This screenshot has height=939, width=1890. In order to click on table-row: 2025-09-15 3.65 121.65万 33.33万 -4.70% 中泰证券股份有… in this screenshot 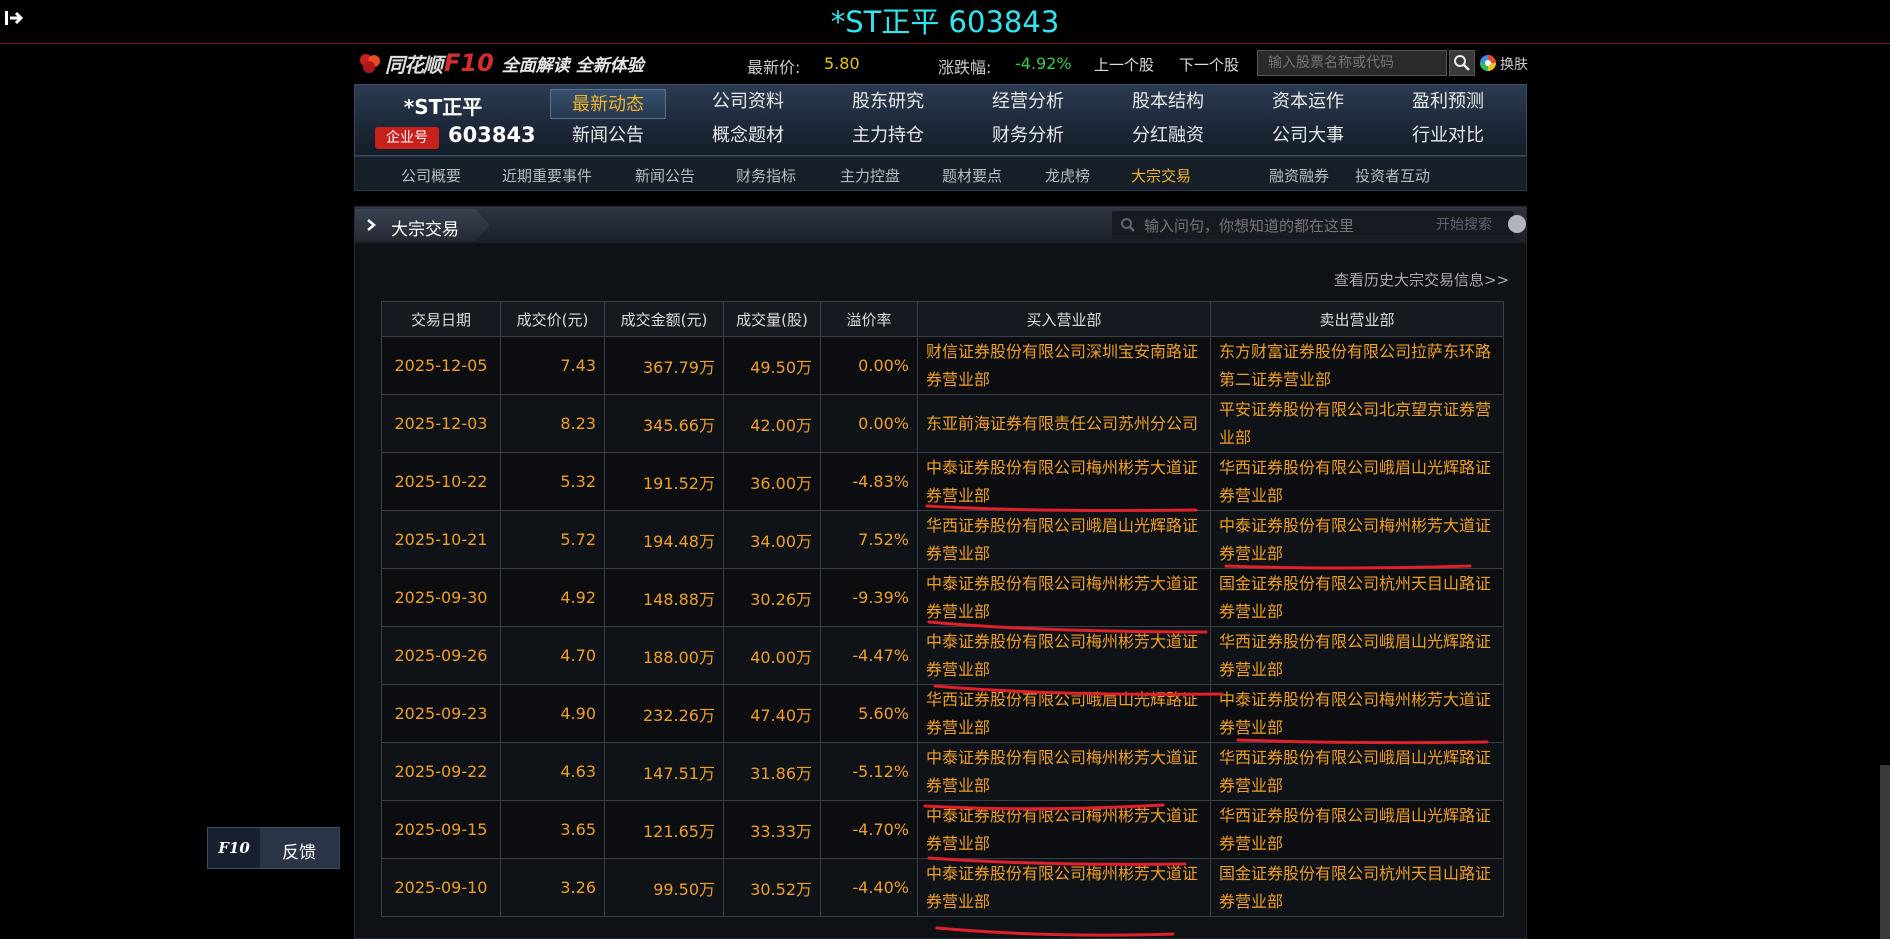, I will do `click(942, 829)`.